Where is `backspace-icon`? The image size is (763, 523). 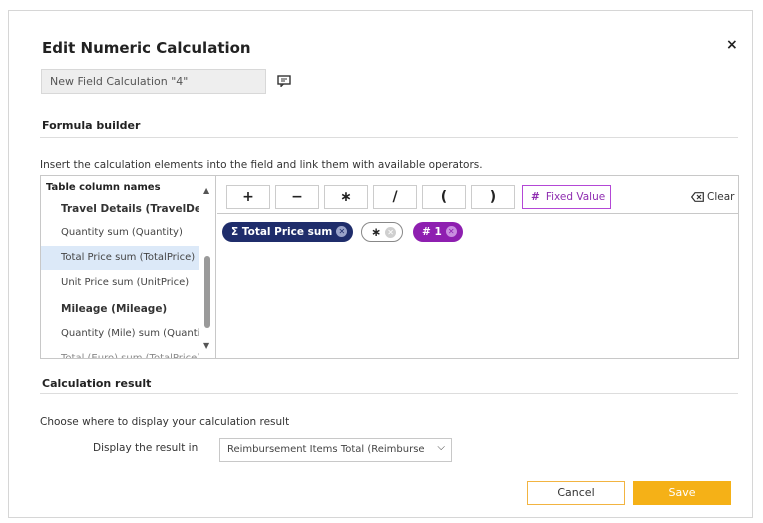 backspace-icon is located at coordinates (697, 197).